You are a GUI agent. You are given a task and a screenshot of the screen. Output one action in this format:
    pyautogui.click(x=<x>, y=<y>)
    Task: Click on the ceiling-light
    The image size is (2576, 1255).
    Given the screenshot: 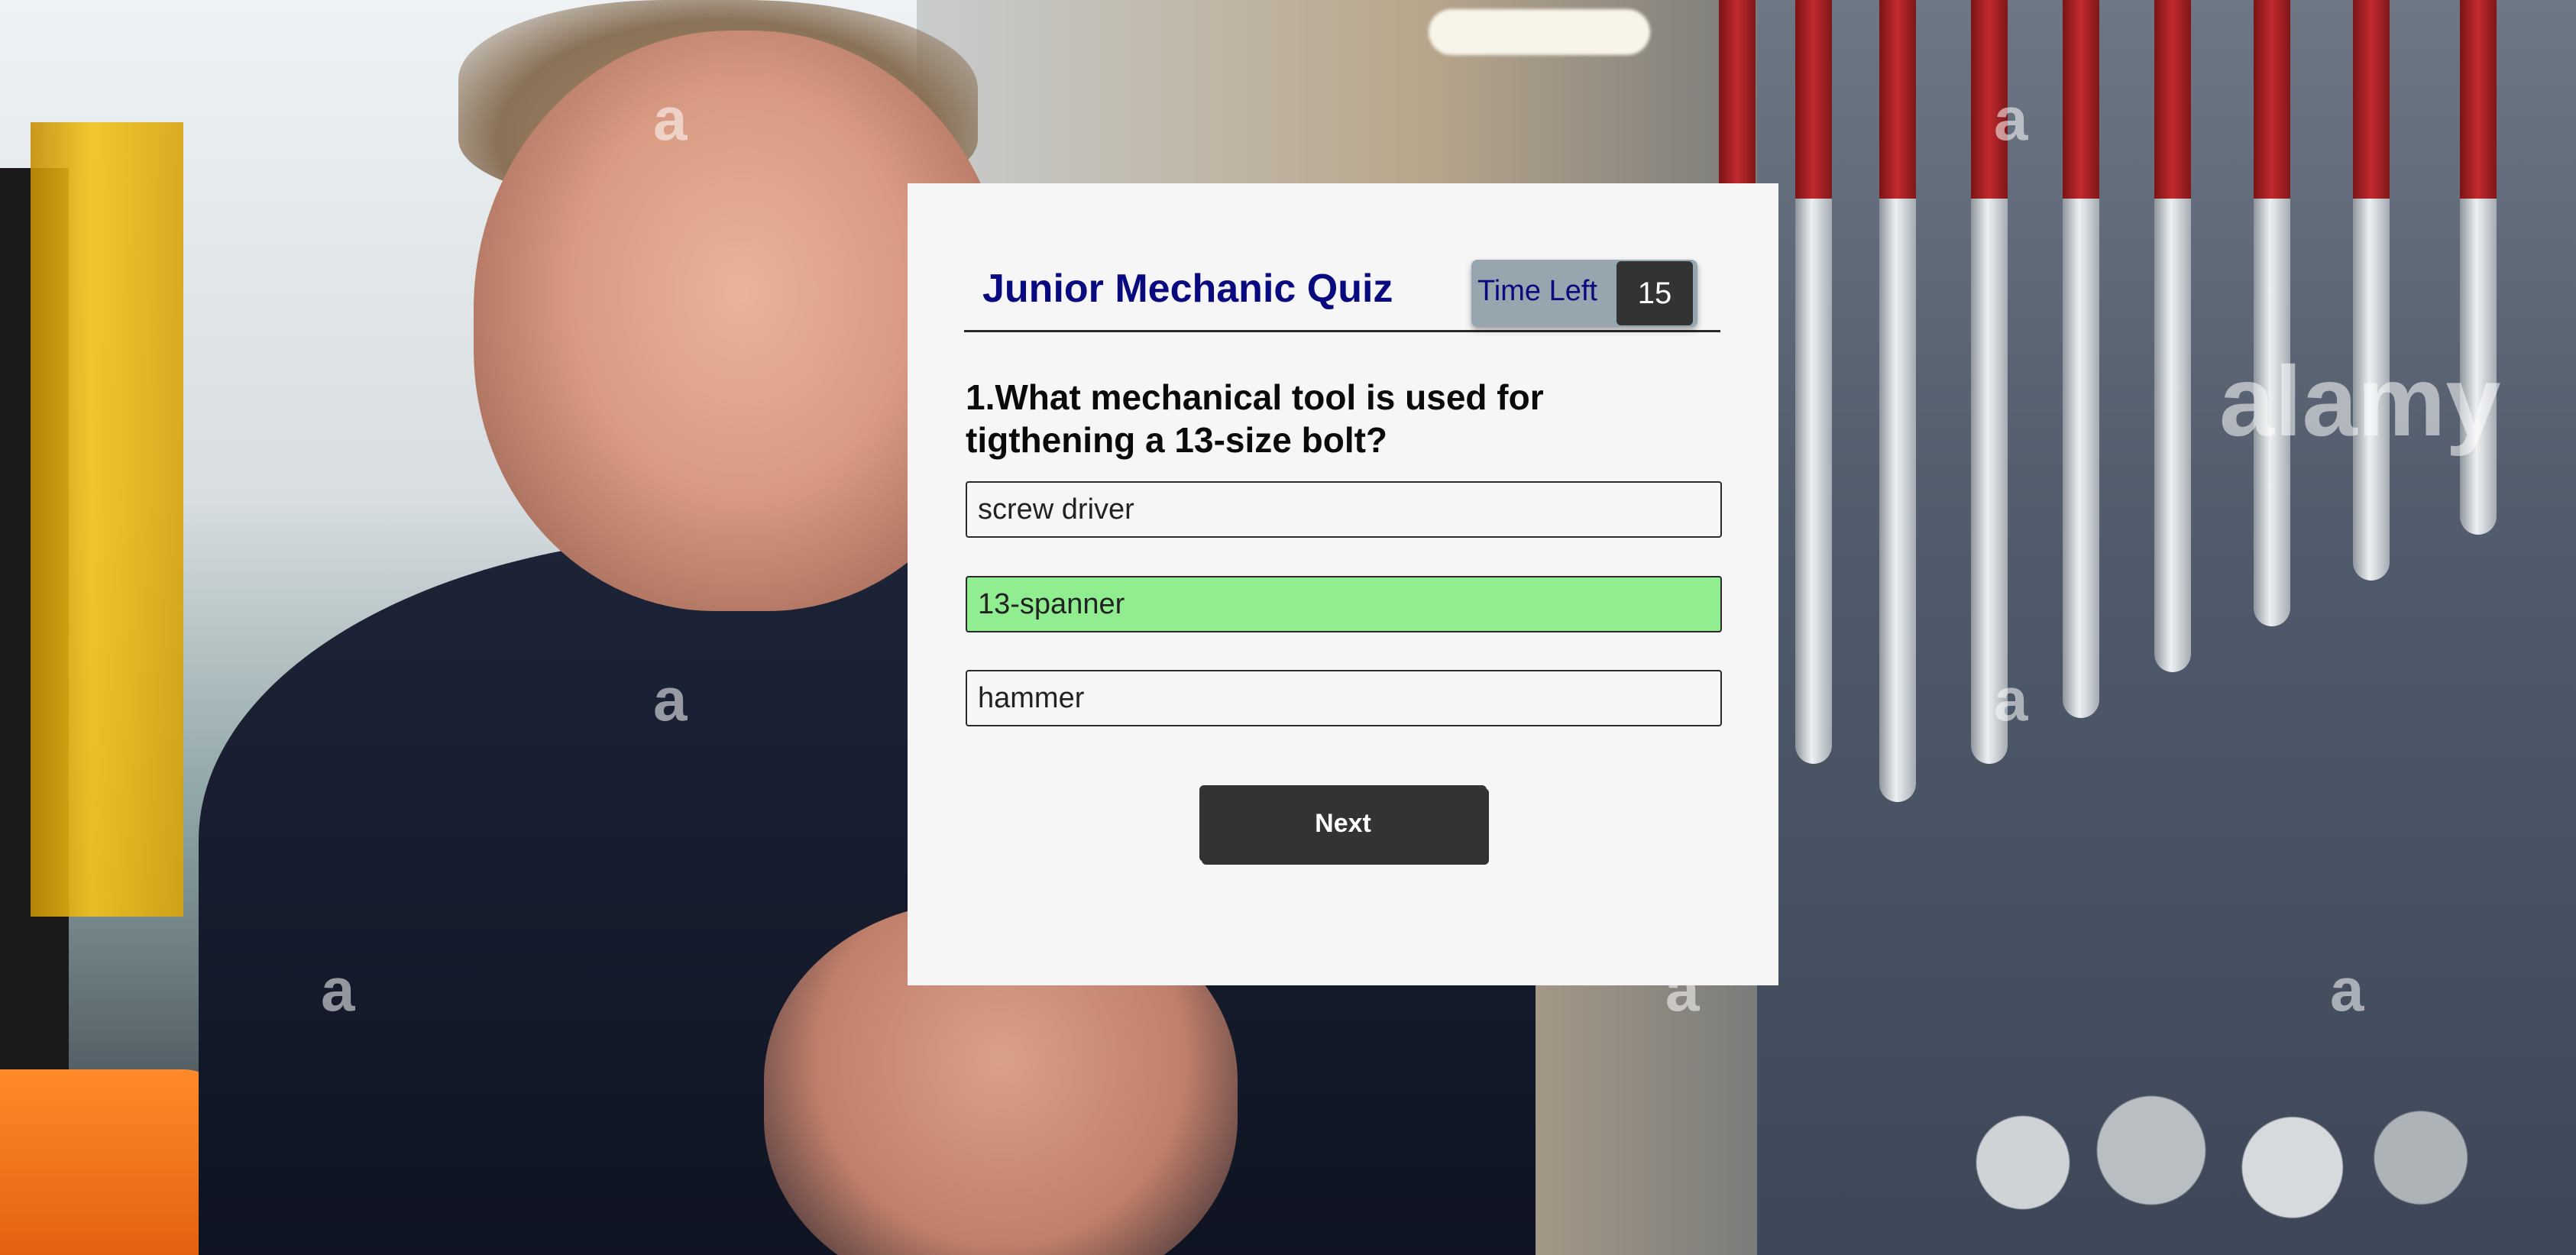 What is the action you would take?
    pyautogui.click(x=1539, y=32)
    